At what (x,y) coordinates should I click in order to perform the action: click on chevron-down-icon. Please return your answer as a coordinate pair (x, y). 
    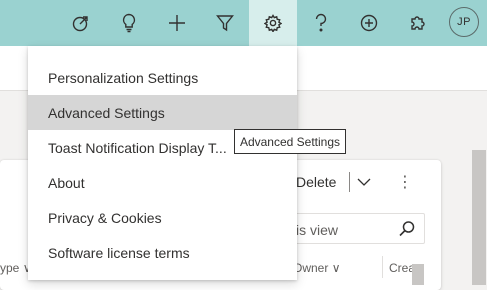
    Looking at the image, I should click on (364, 184).